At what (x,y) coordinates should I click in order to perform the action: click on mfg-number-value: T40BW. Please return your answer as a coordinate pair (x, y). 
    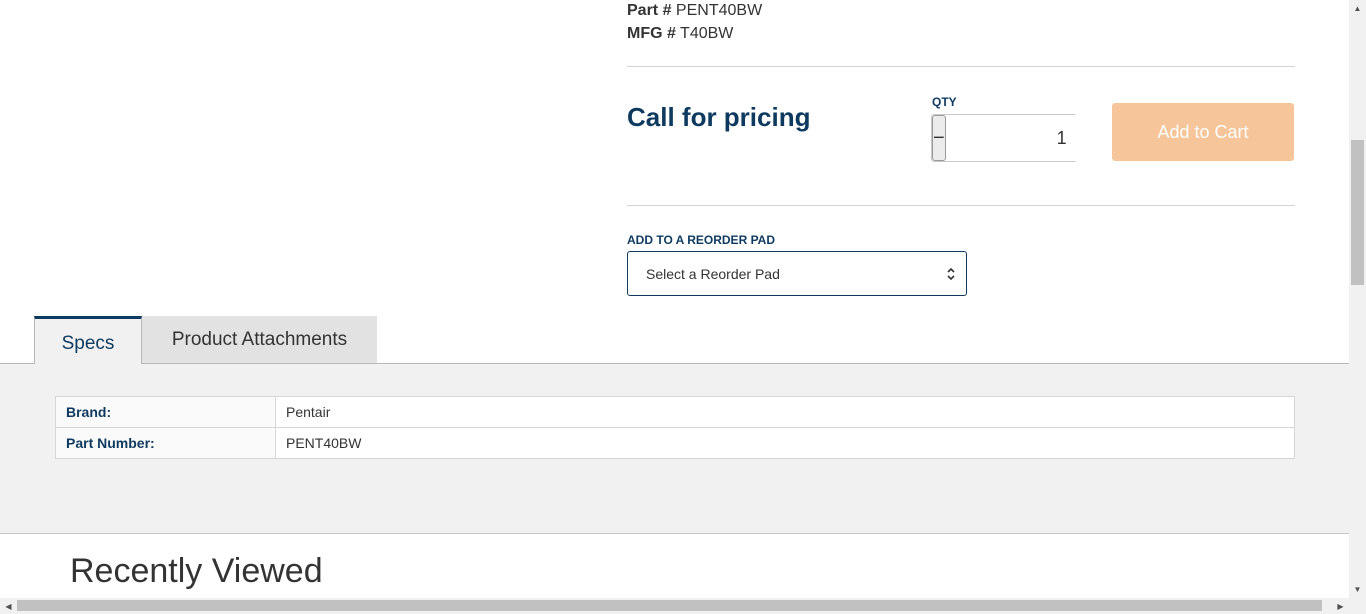
    Looking at the image, I should click on (707, 33).